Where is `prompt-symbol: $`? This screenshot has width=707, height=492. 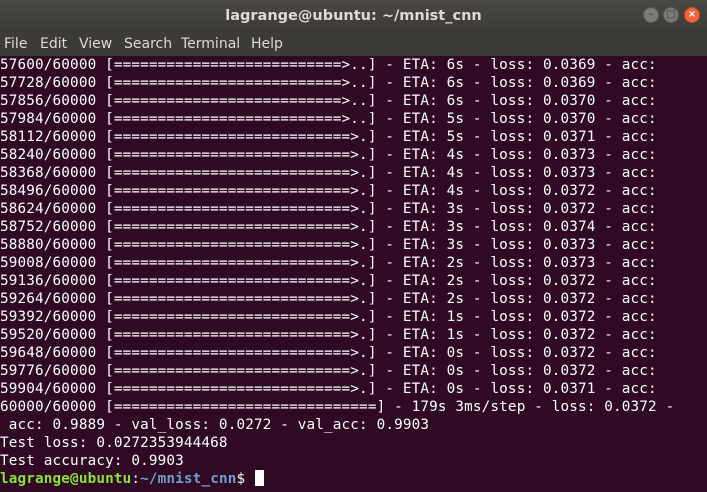 prompt-symbol: $ is located at coordinates (245, 479).